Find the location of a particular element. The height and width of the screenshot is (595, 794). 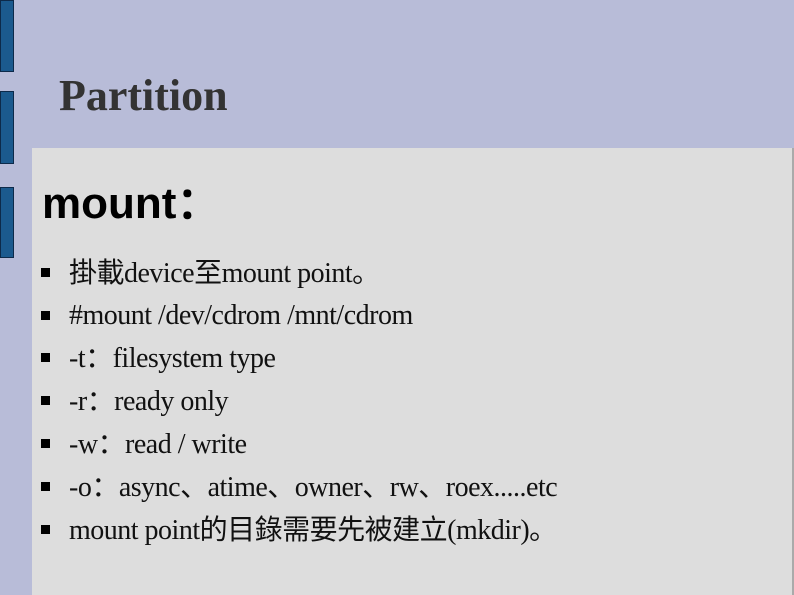

list-item-text: -w：read / write is located at coordinates (158, 444).